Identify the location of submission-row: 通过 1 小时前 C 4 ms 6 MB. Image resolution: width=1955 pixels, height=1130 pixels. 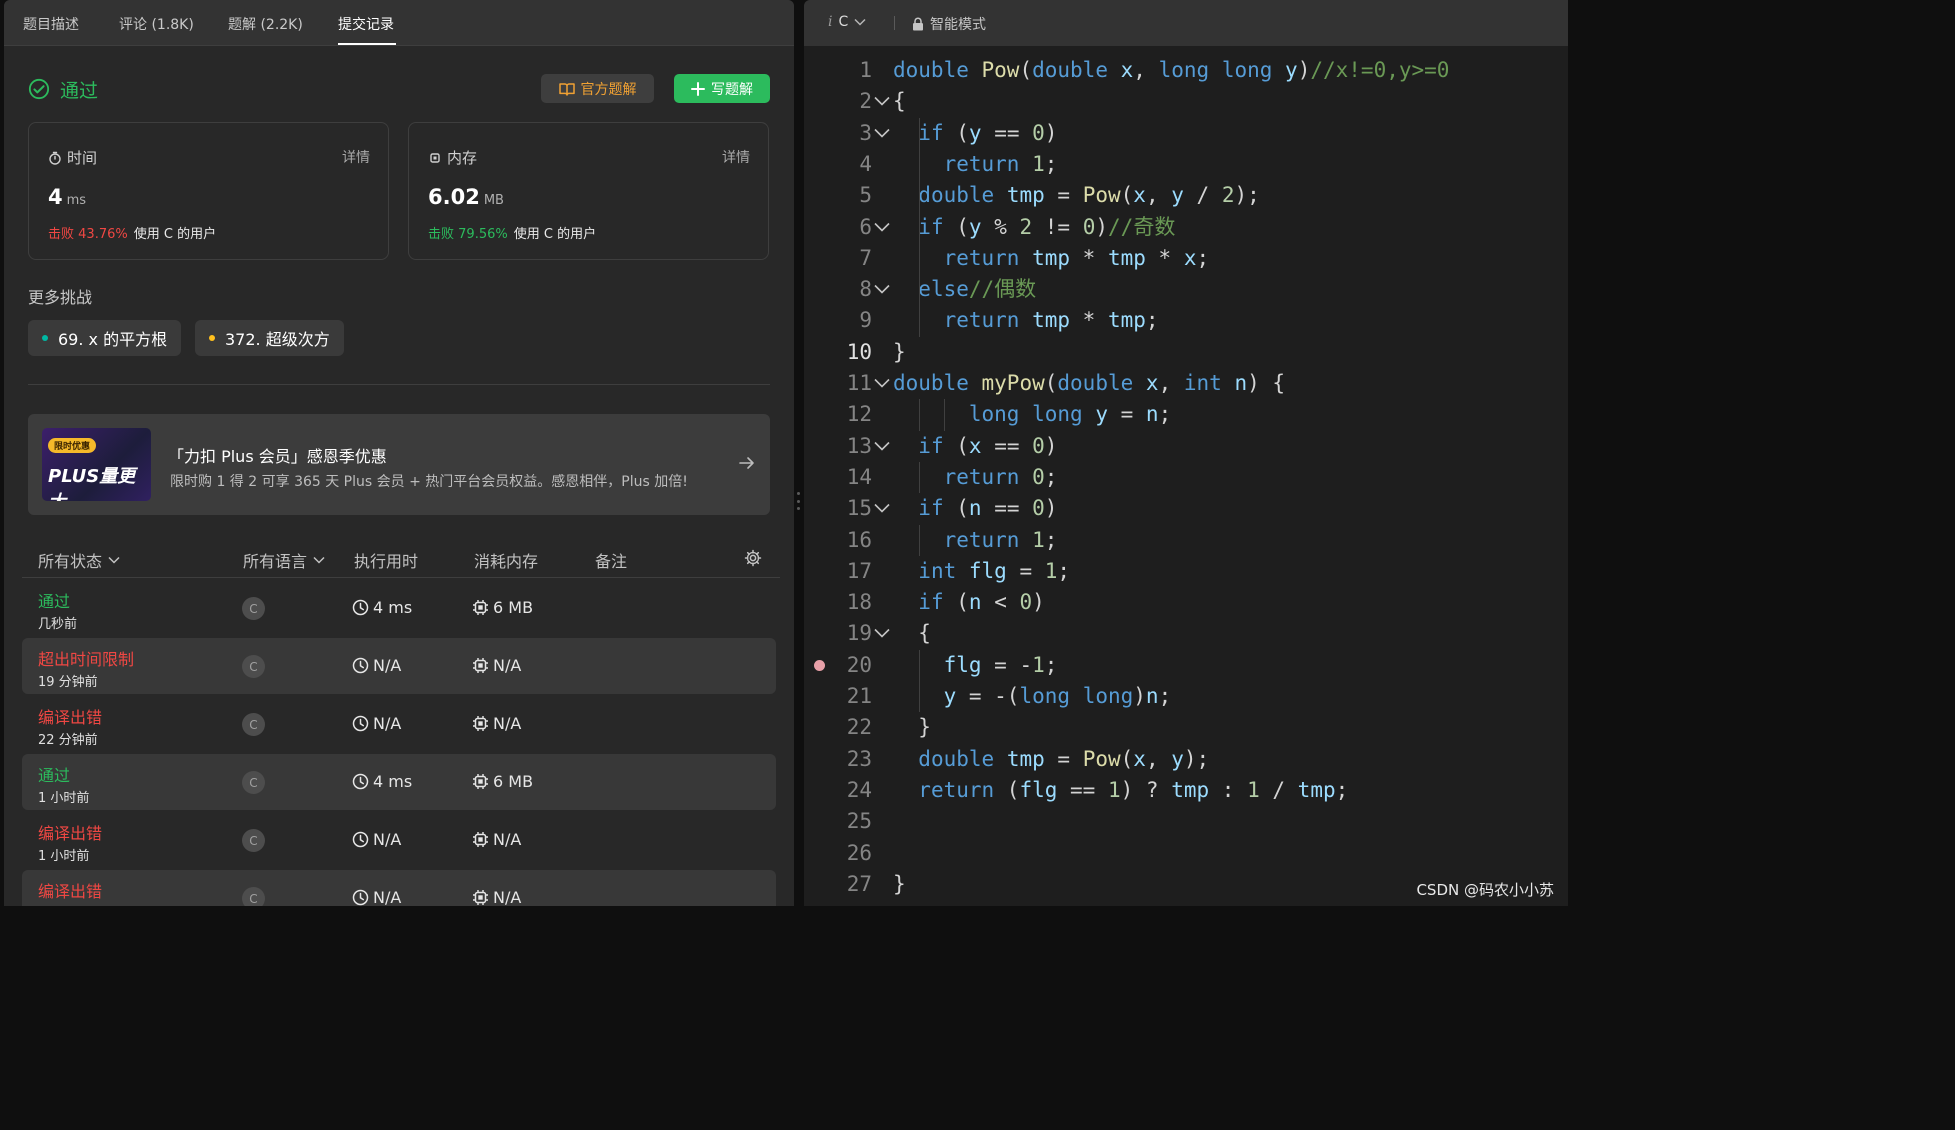
(399, 782).